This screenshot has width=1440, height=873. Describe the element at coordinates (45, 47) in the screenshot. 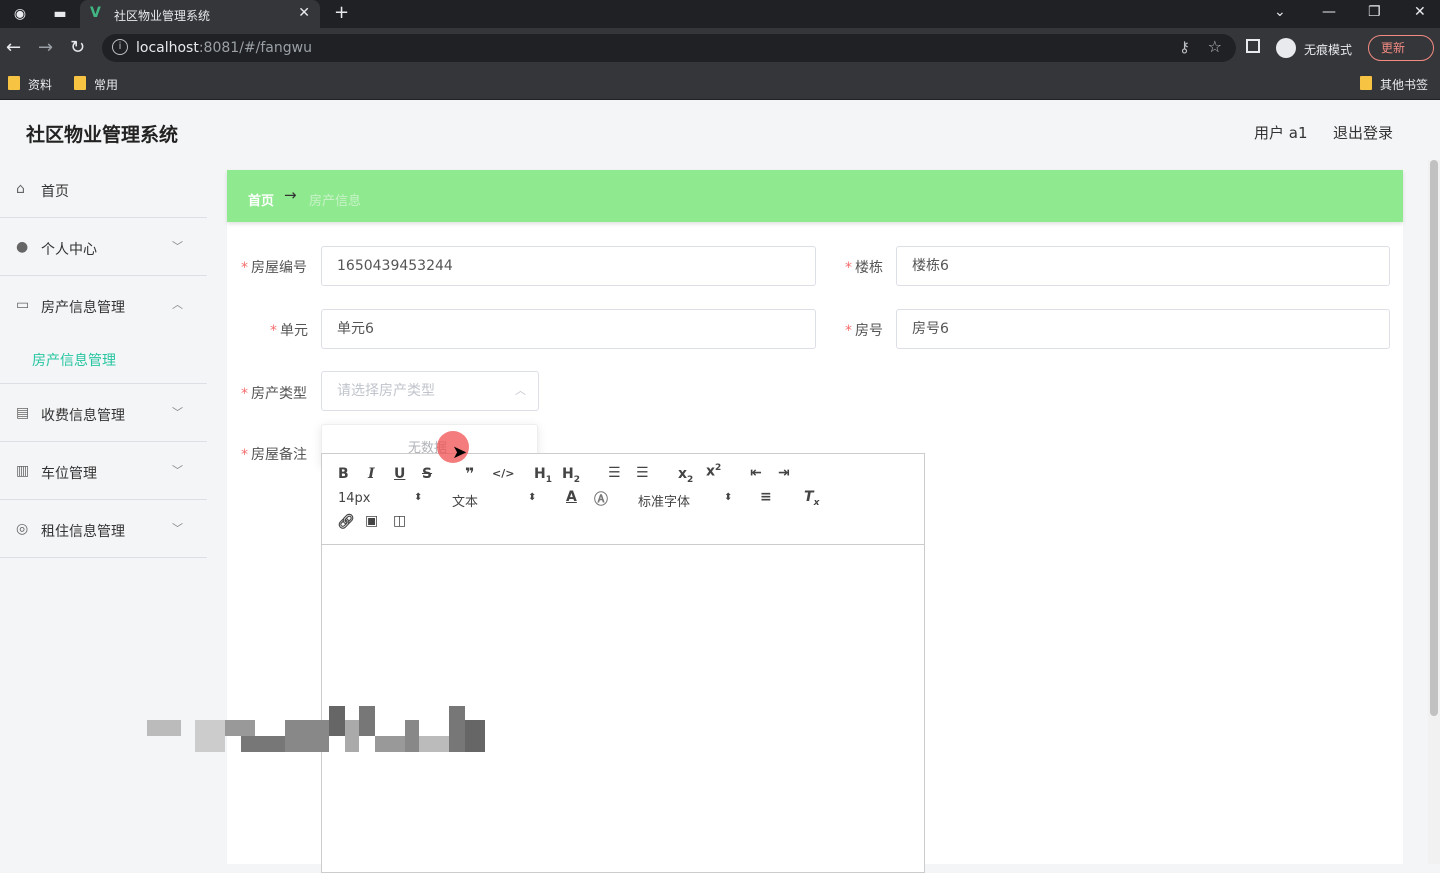

I see `forward-icon: →` at that location.